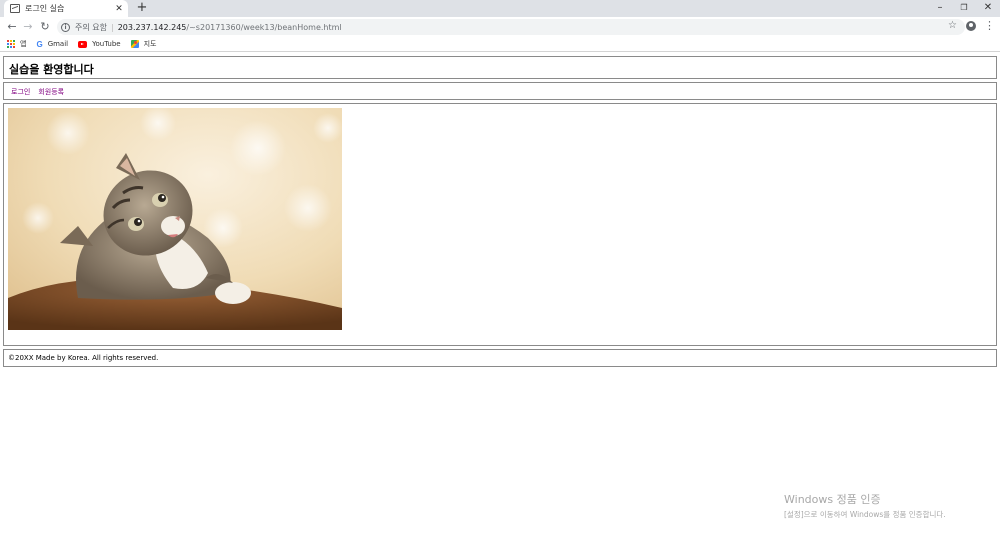  What do you see at coordinates (66, 8) in the screenshot?
I see `browser-tab: 로그인 실습 ✕` at bounding box center [66, 8].